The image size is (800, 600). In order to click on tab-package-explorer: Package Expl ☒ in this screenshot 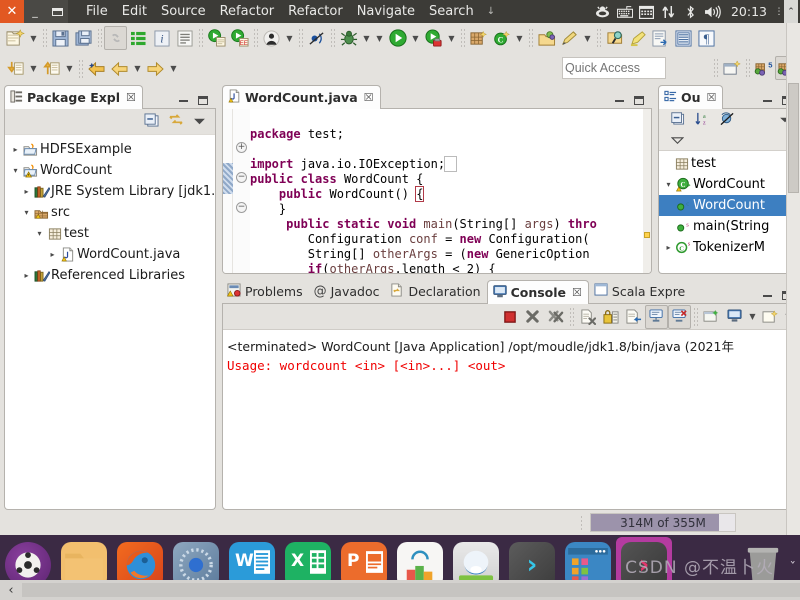, I will do `click(73, 97)`.